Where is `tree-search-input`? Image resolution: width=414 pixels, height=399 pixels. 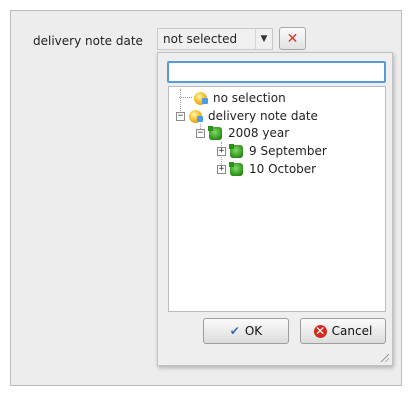 tree-search-input is located at coordinates (276, 72).